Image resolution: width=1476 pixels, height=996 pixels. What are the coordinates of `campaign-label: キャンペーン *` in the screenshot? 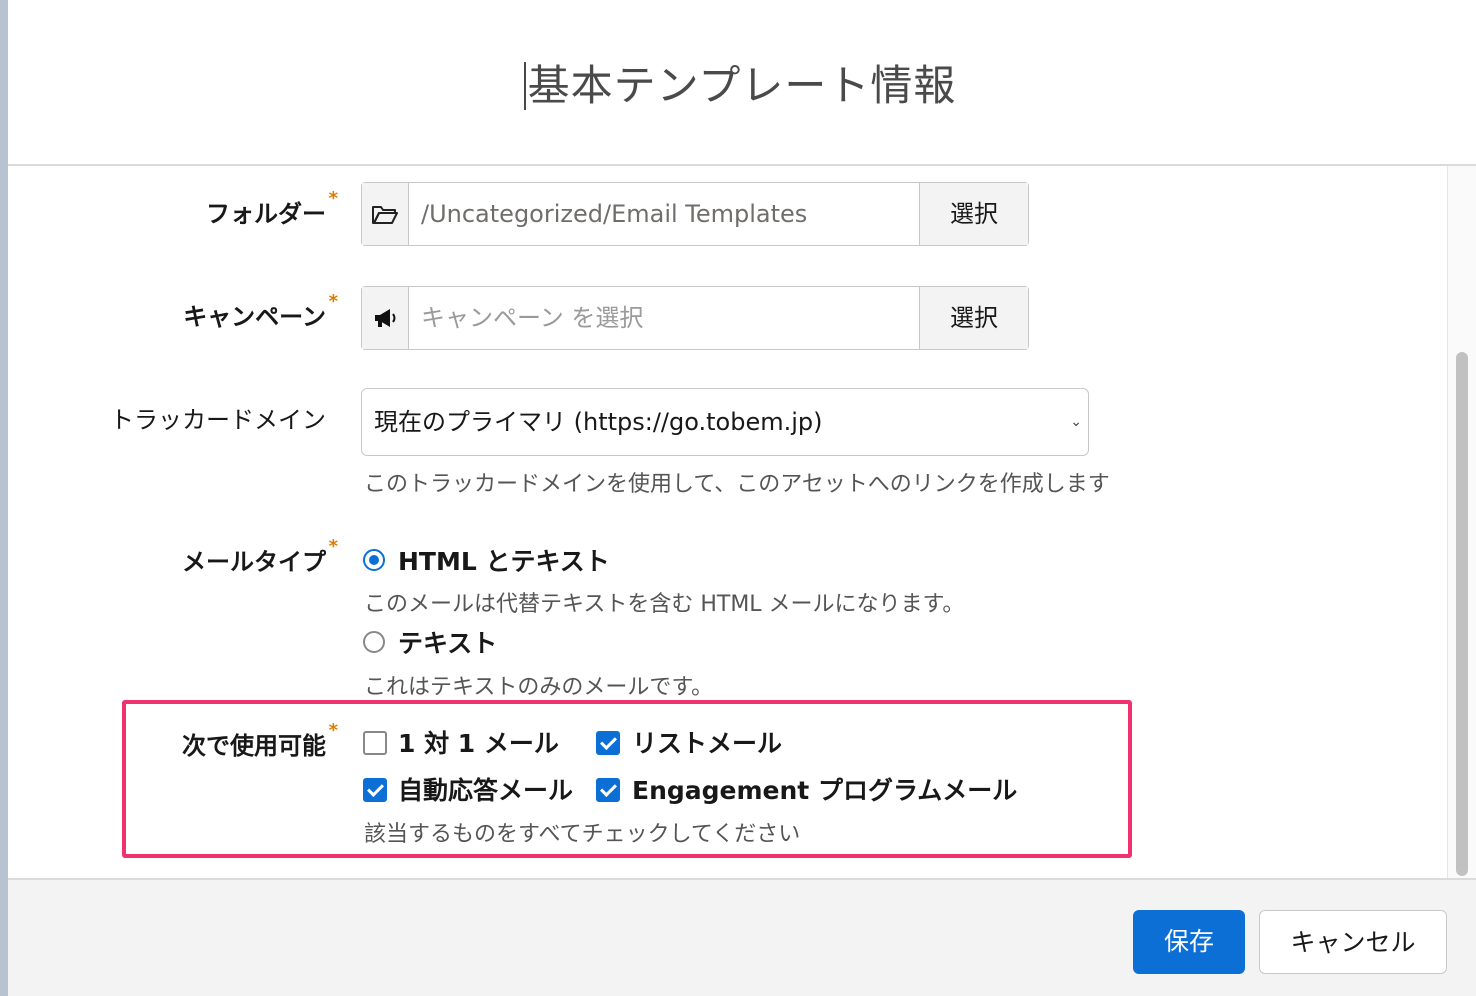 It's located at (260, 311).